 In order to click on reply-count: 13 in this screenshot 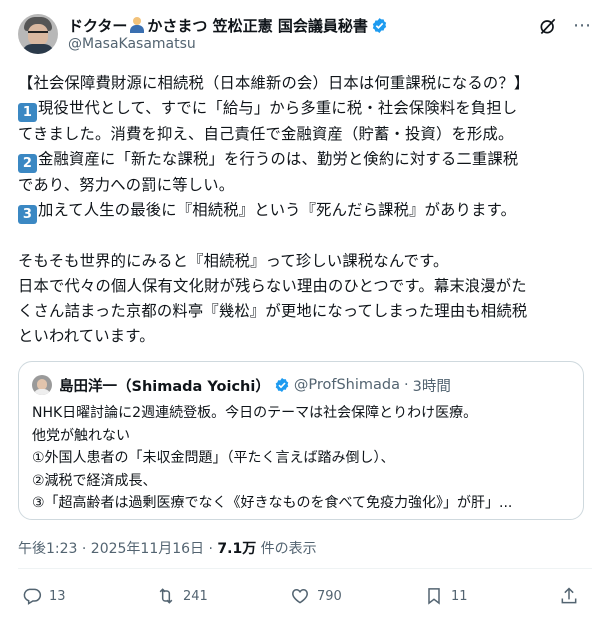, I will do `click(57, 596)`.